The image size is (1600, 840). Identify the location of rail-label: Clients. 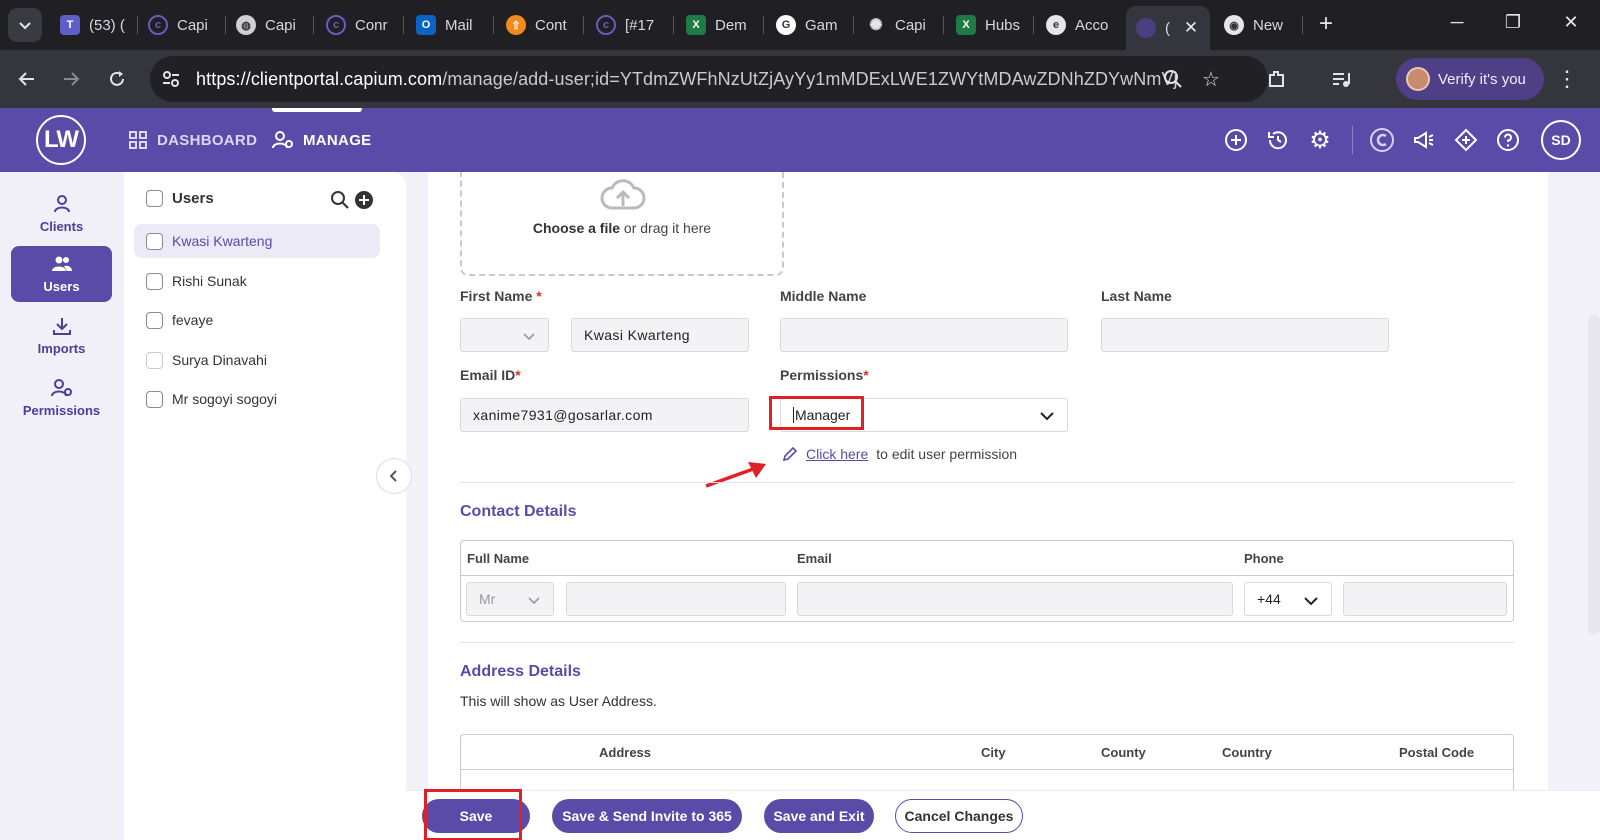
(61, 226).